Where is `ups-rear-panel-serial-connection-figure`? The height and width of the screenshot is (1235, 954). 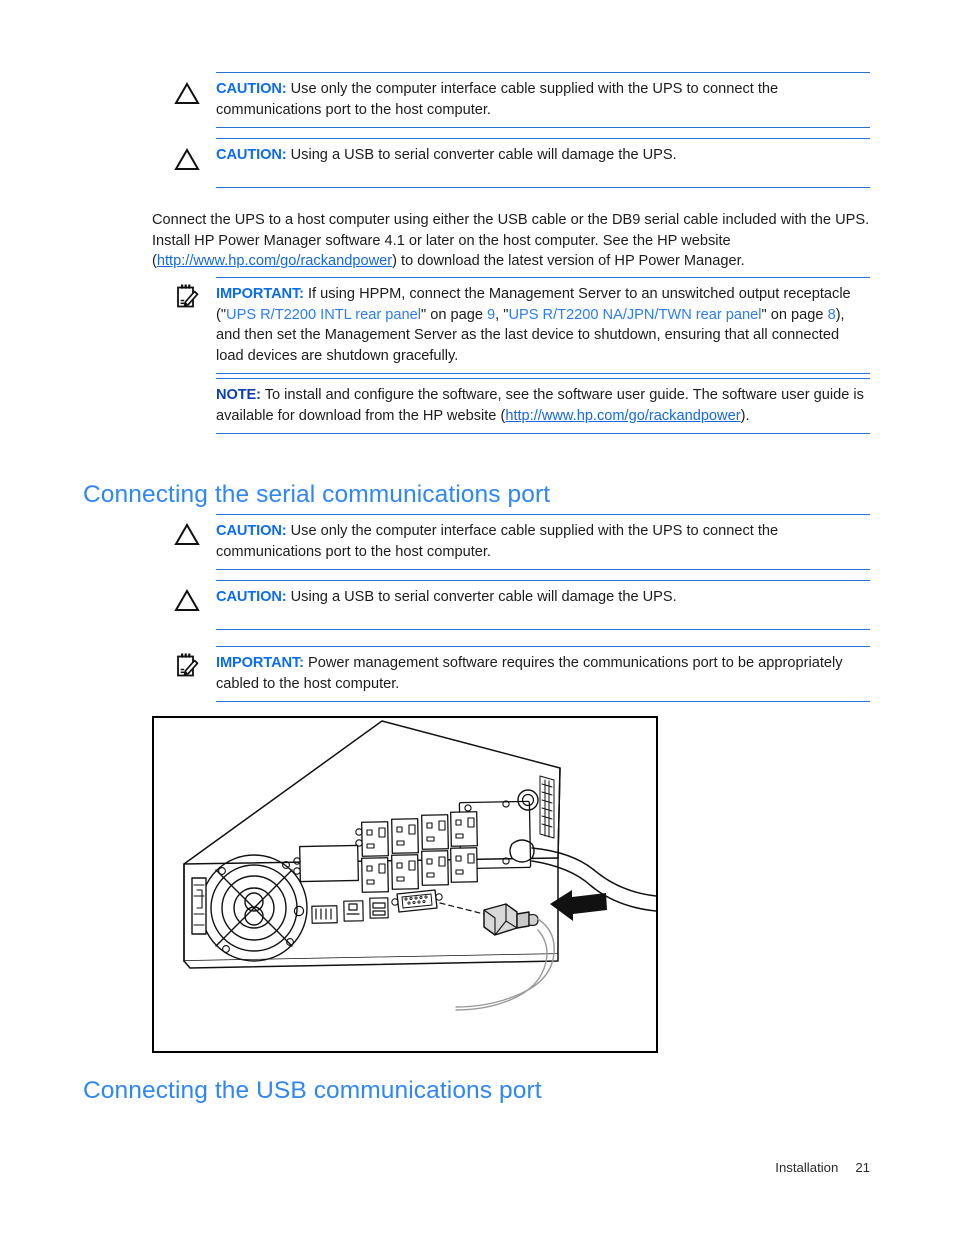 ups-rear-panel-serial-connection-figure is located at coordinates (405, 884).